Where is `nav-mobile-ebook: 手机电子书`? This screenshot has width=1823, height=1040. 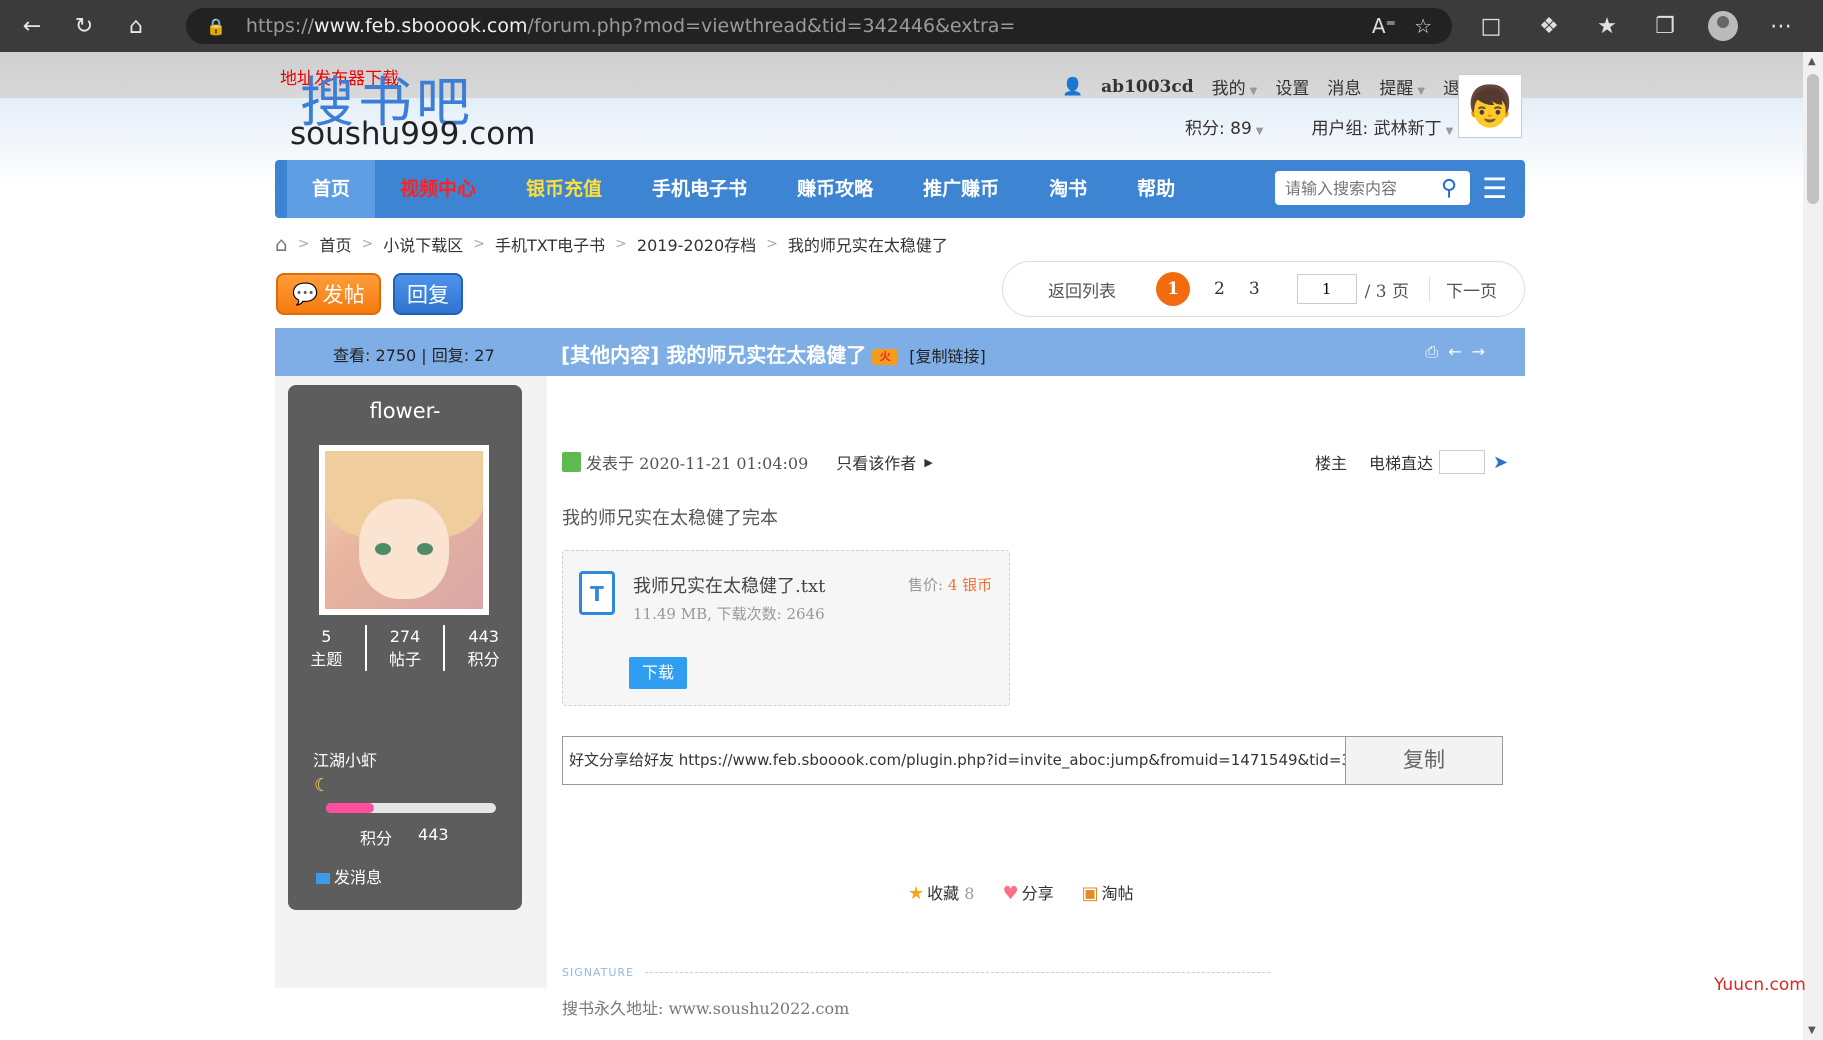
nav-mobile-ebook: 手机电子书 is located at coordinates (699, 189).